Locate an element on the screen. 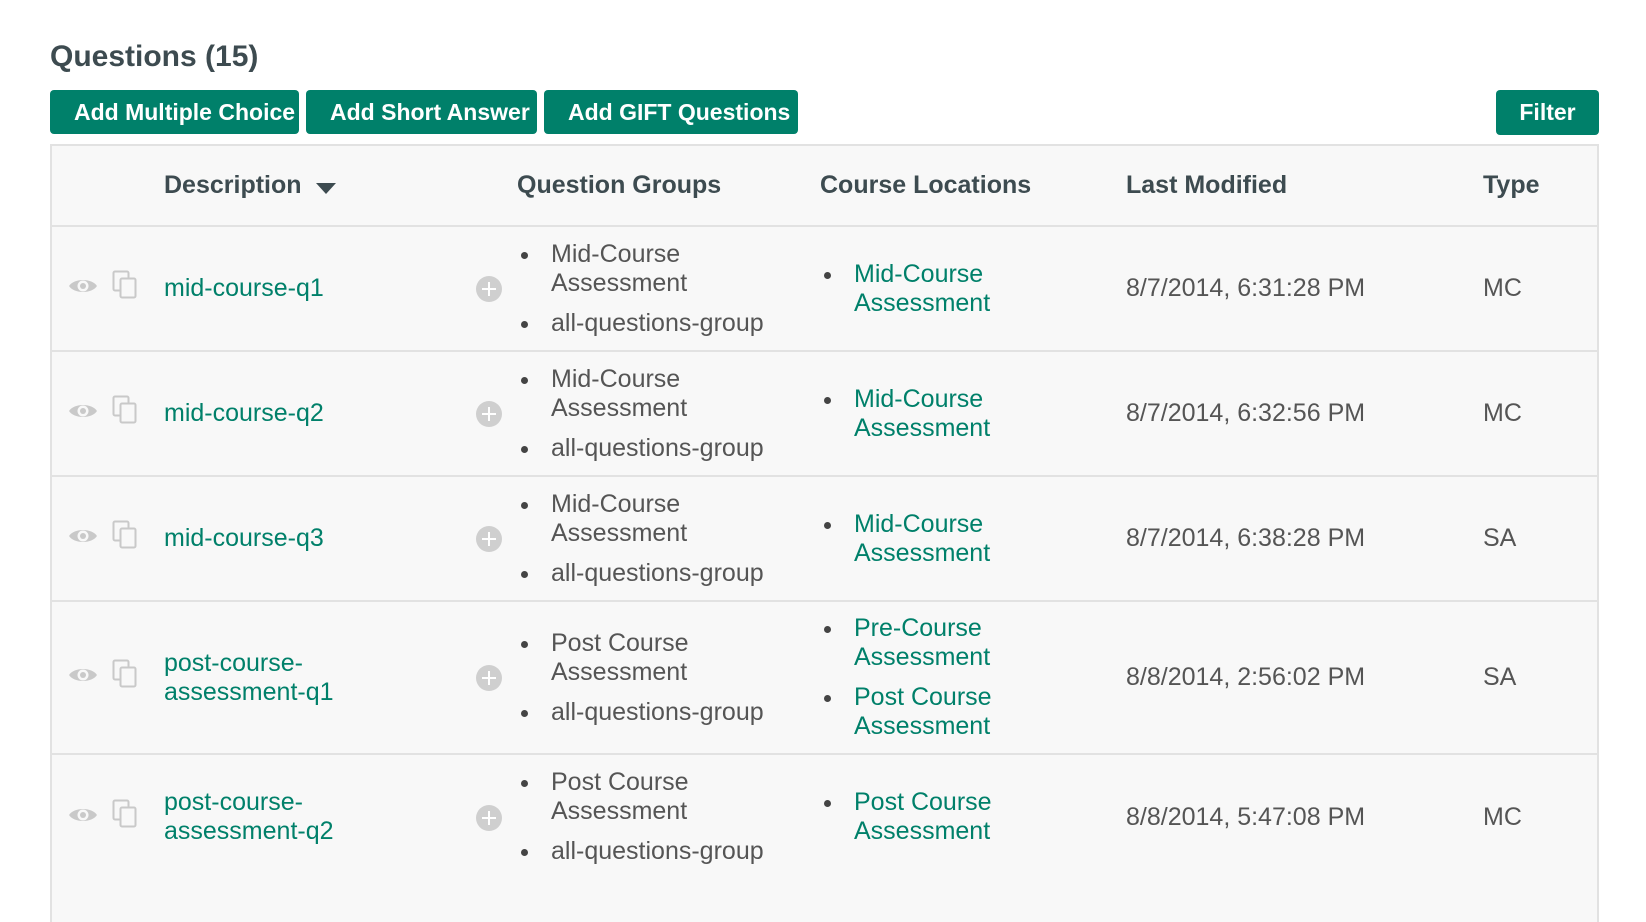 The height and width of the screenshot is (922, 1646). question-group-item: Post Course Assessment is located at coordinates (670, 658).